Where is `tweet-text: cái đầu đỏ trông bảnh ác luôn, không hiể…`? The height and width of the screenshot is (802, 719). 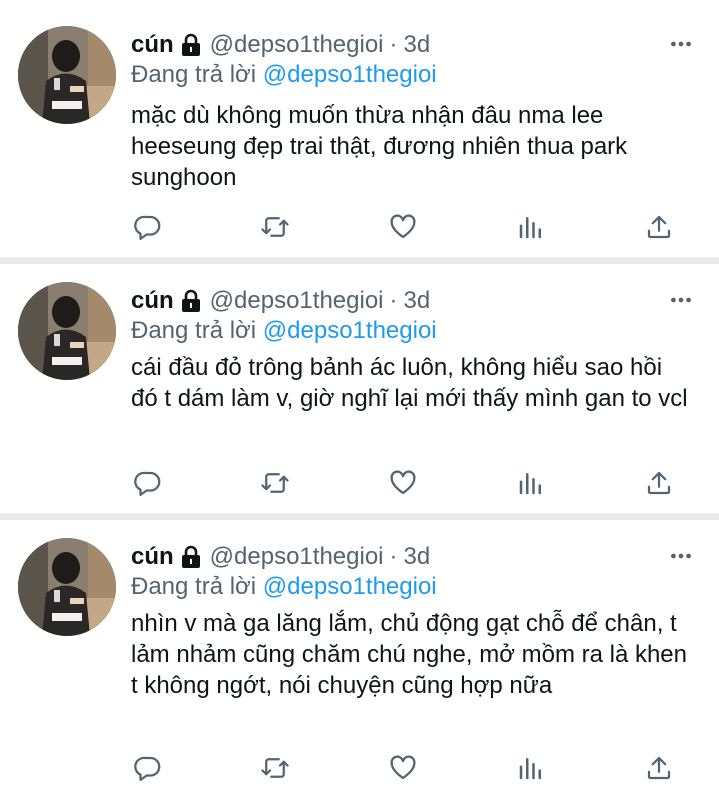
tweet-text: cái đầu đỏ trông bảnh ác luôn, không hiể… is located at coordinates (409, 383).